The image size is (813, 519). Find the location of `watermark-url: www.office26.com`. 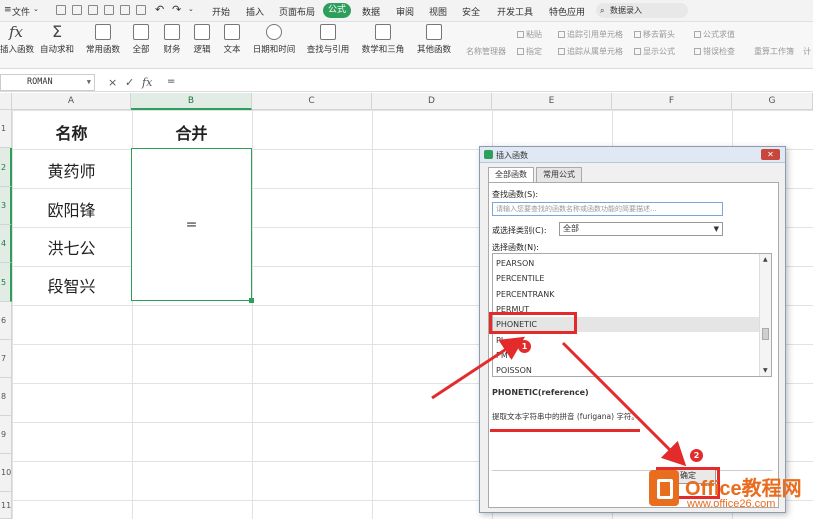

watermark-url: www.office26.com is located at coordinates (731, 504).